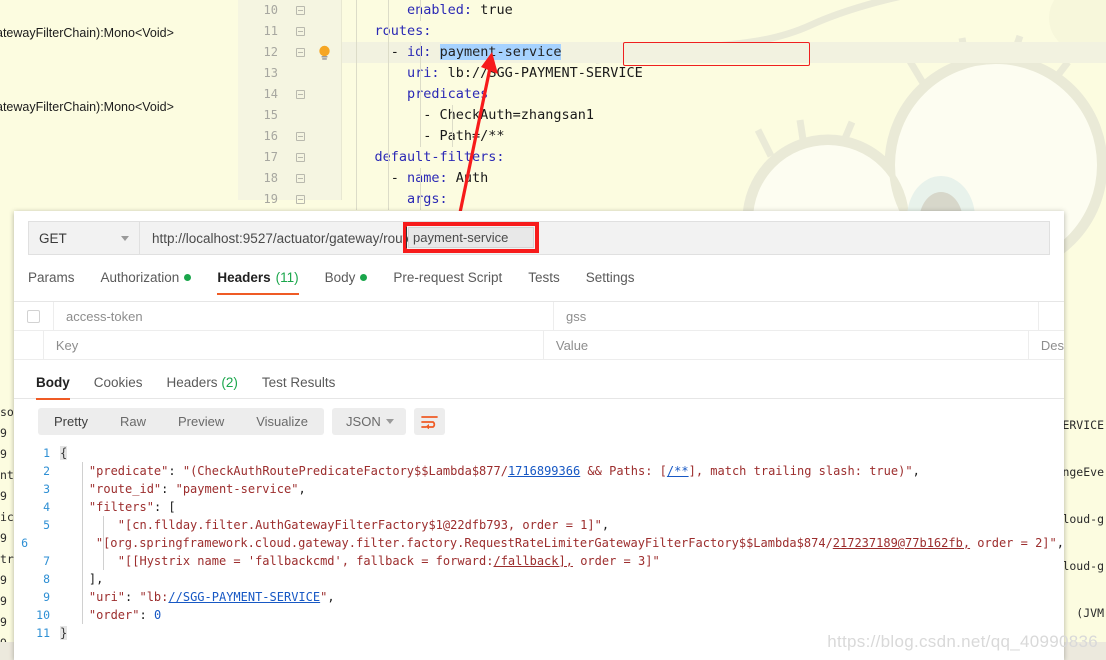  What do you see at coordinates (270, 94) in the screenshot?
I see `editor-line-number: 14` at bounding box center [270, 94].